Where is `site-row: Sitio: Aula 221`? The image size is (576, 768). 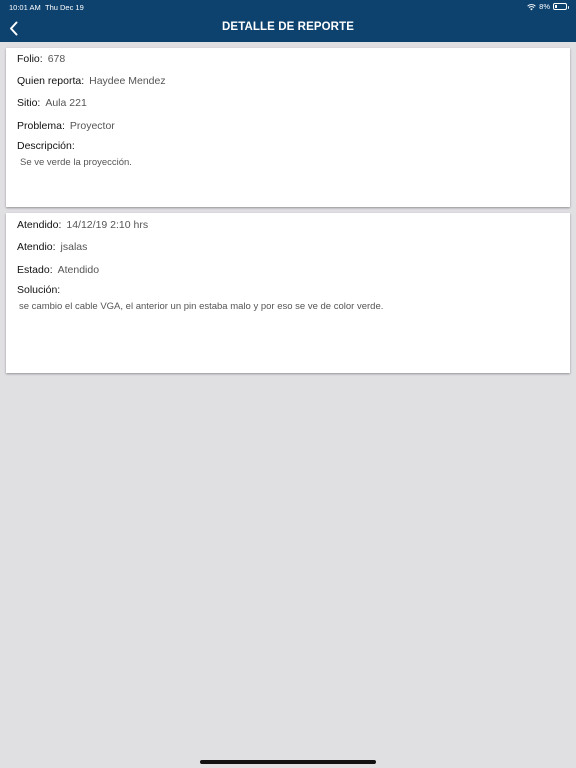 site-row: Sitio: Aula 221 is located at coordinates (52, 103).